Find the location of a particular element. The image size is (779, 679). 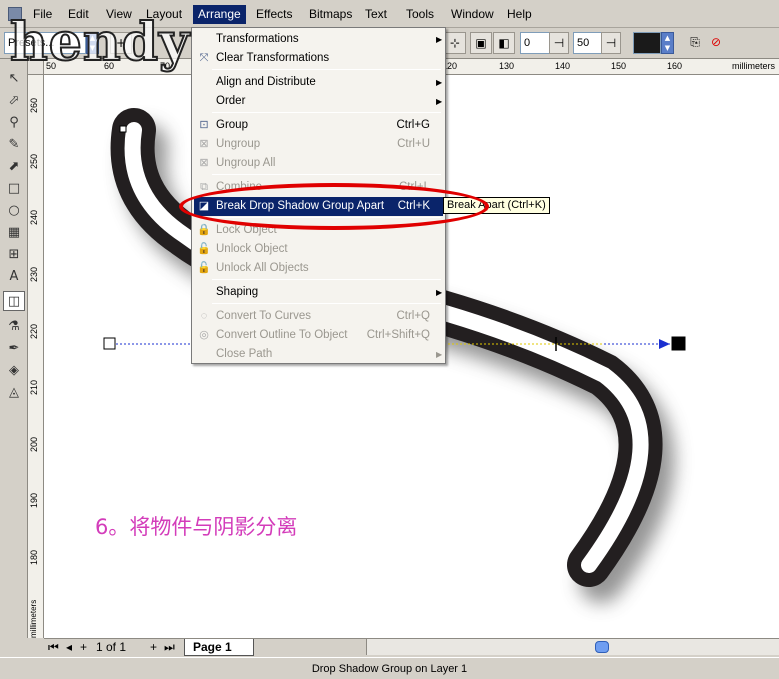

menu-window: Window is located at coordinates (472, 14).